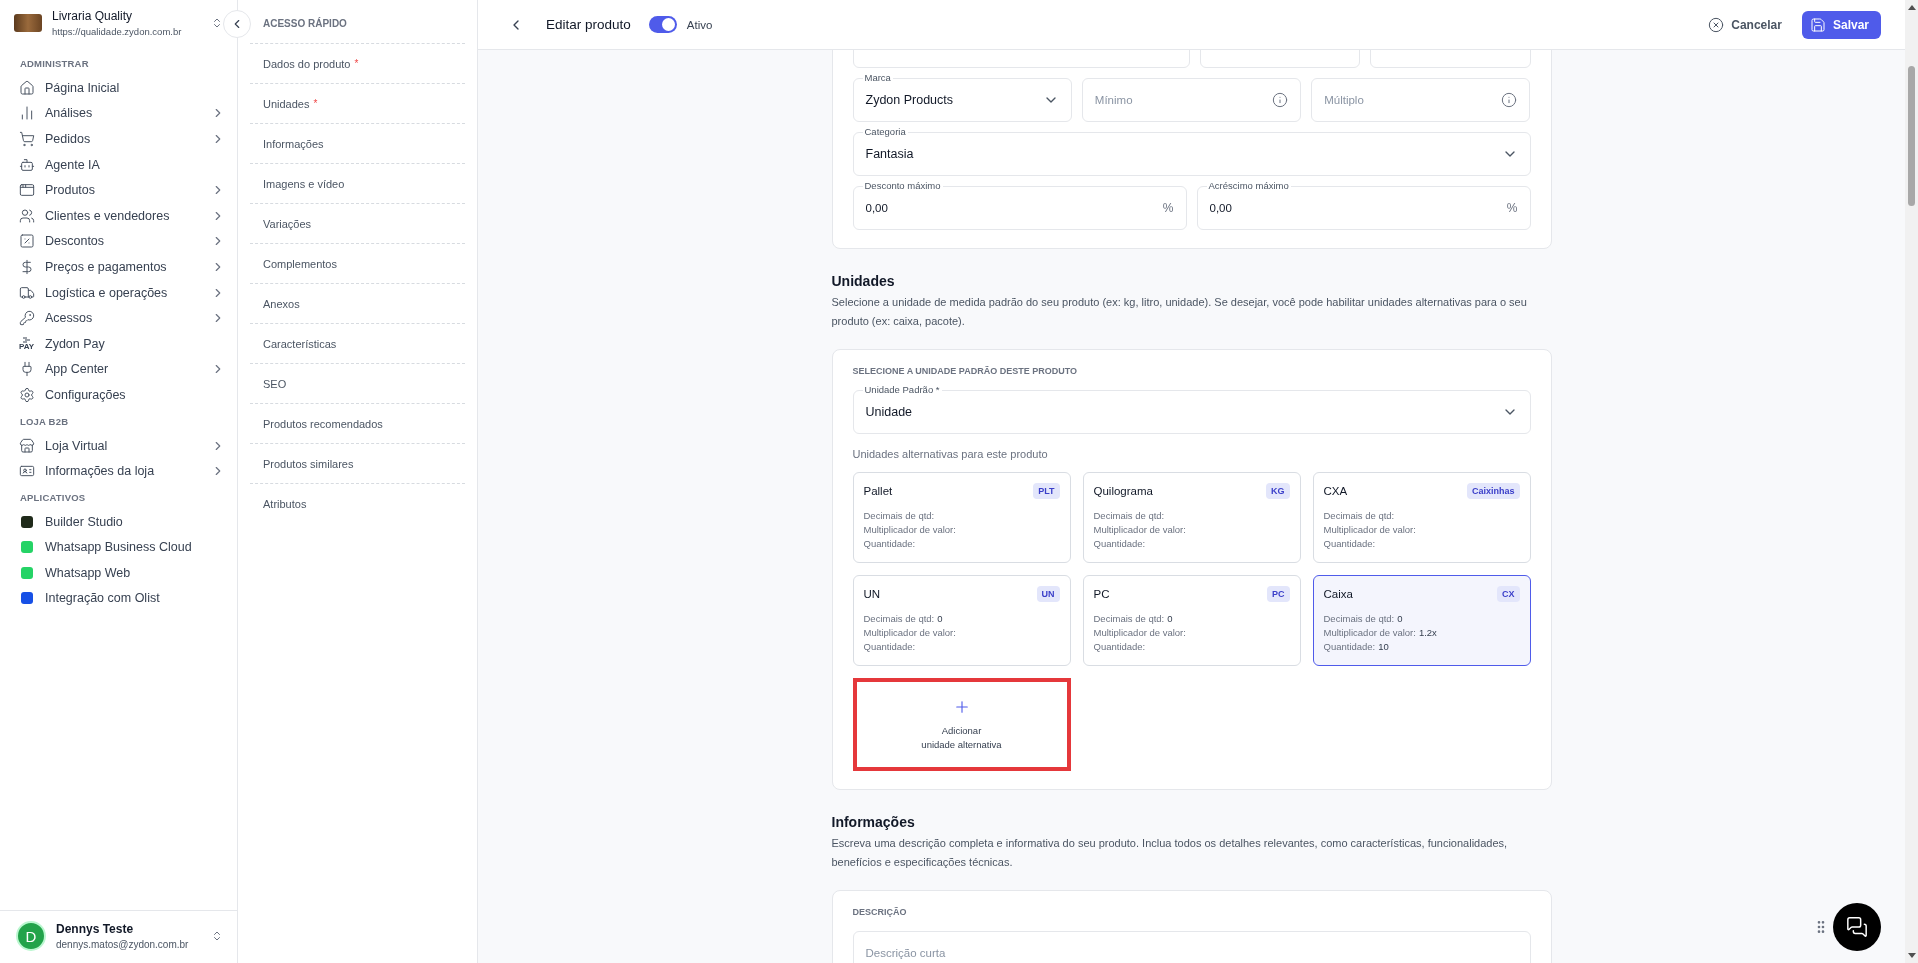 This screenshot has height=963, width=1918. Describe the element at coordinates (662, 24) in the screenshot. I see `active-toggle` at that location.